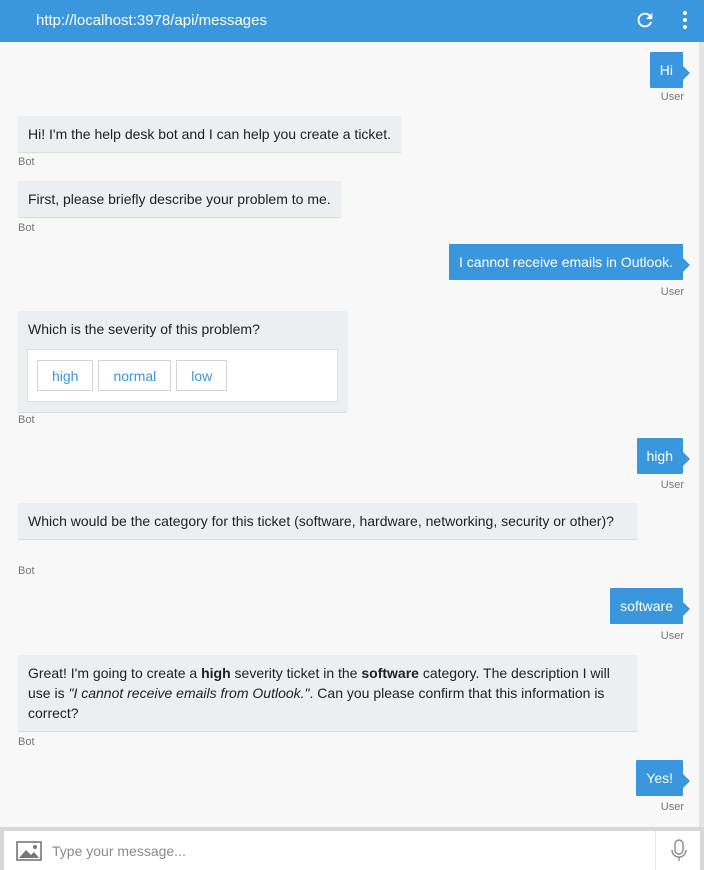 Image resolution: width=704 pixels, height=870 pixels. What do you see at coordinates (659, 778) in the screenshot?
I see `message-text: Yes!` at bounding box center [659, 778].